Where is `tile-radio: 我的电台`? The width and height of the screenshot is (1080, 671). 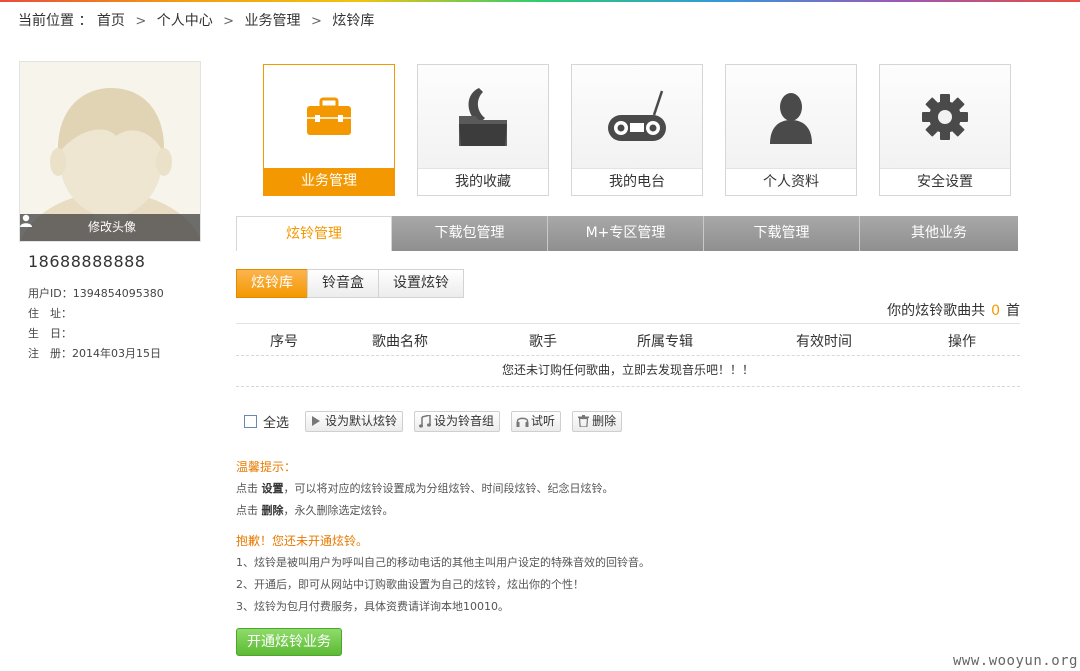
tile-radio: 我的电台 is located at coordinates (637, 130).